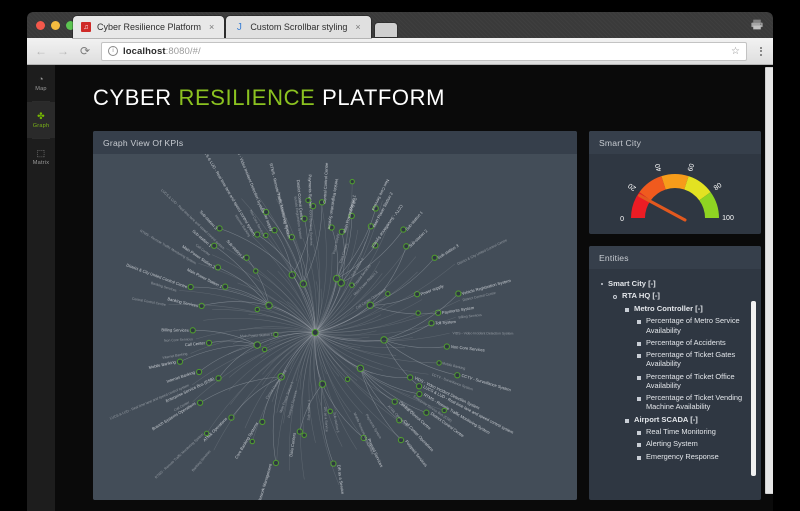 This screenshot has height=511, width=800. What do you see at coordinates (63, 51) in the screenshot?
I see `forward-button: →` at bounding box center [63, 51].